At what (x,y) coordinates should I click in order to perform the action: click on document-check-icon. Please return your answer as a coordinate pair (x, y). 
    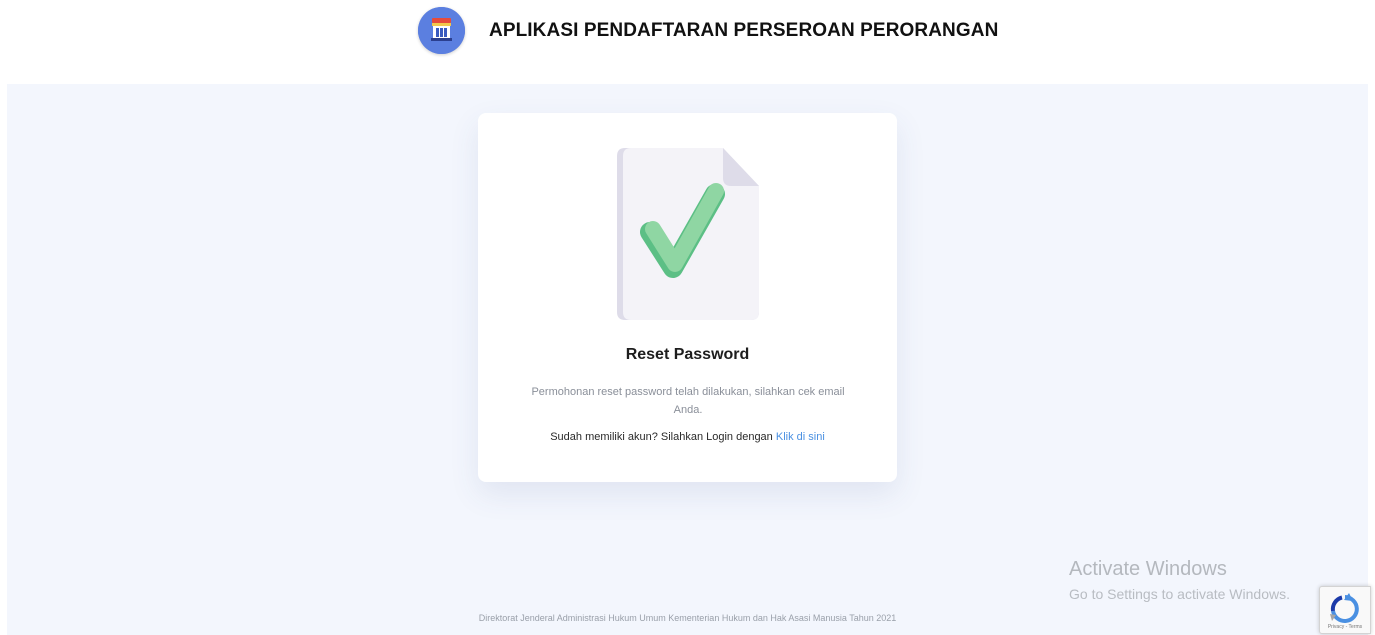
    Looking at the image, I should click on (688, 234).